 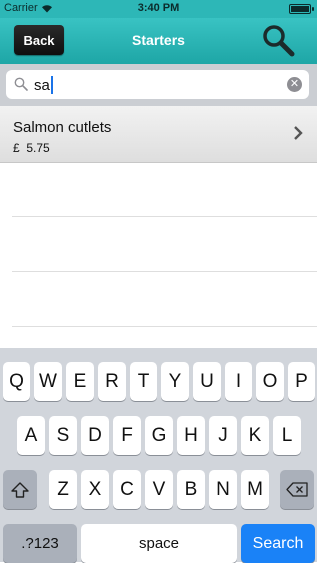 What do you see at coordinates (51, 85) in the screenshot?
I see `text-caret` at bounding box center [51, 85].